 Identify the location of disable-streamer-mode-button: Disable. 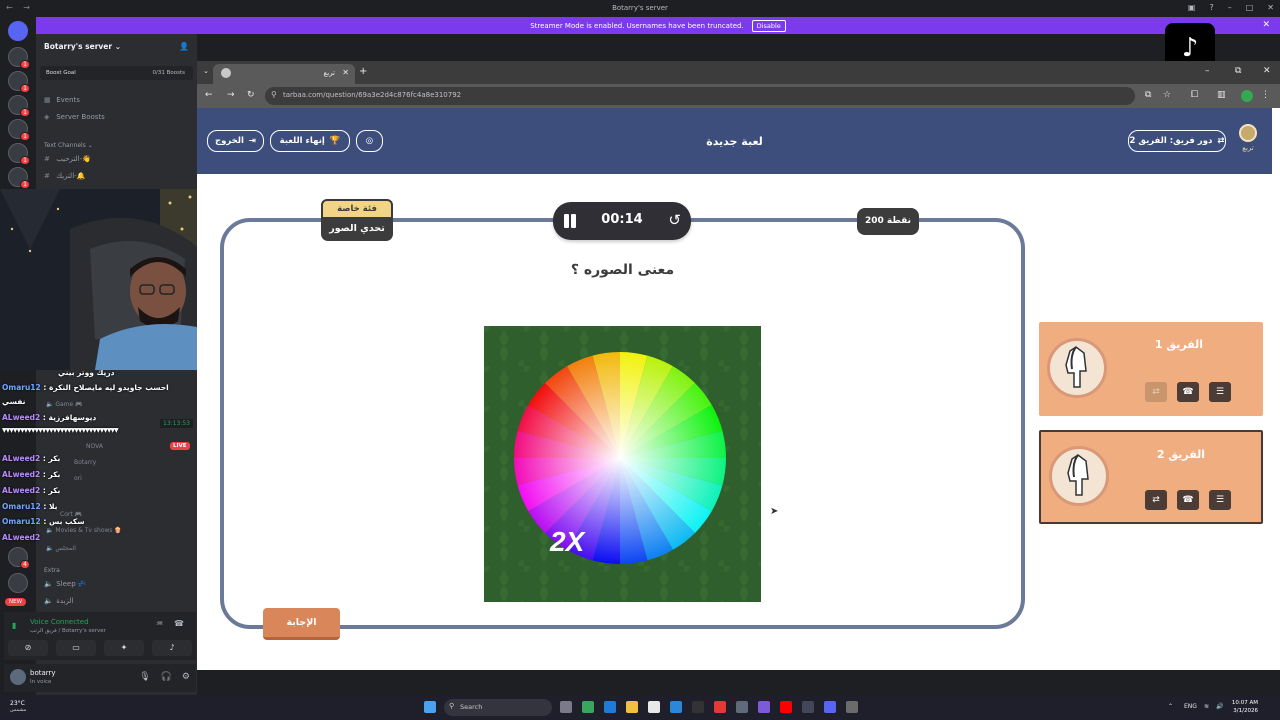
(768, 25).